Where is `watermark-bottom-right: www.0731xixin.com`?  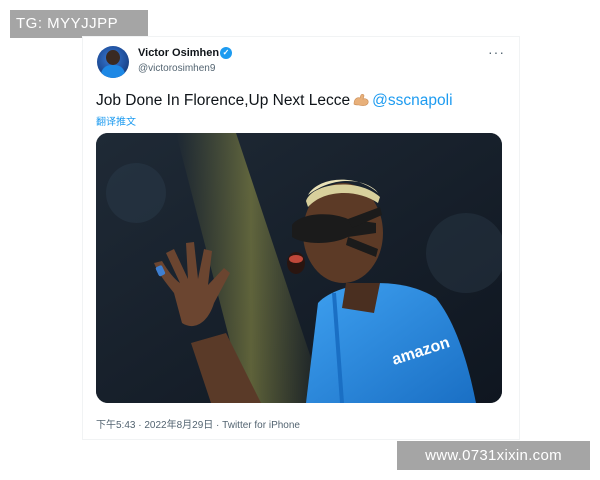 watermark-bottom-right: www.0731xixin.com is located at coordinates (493, 455).